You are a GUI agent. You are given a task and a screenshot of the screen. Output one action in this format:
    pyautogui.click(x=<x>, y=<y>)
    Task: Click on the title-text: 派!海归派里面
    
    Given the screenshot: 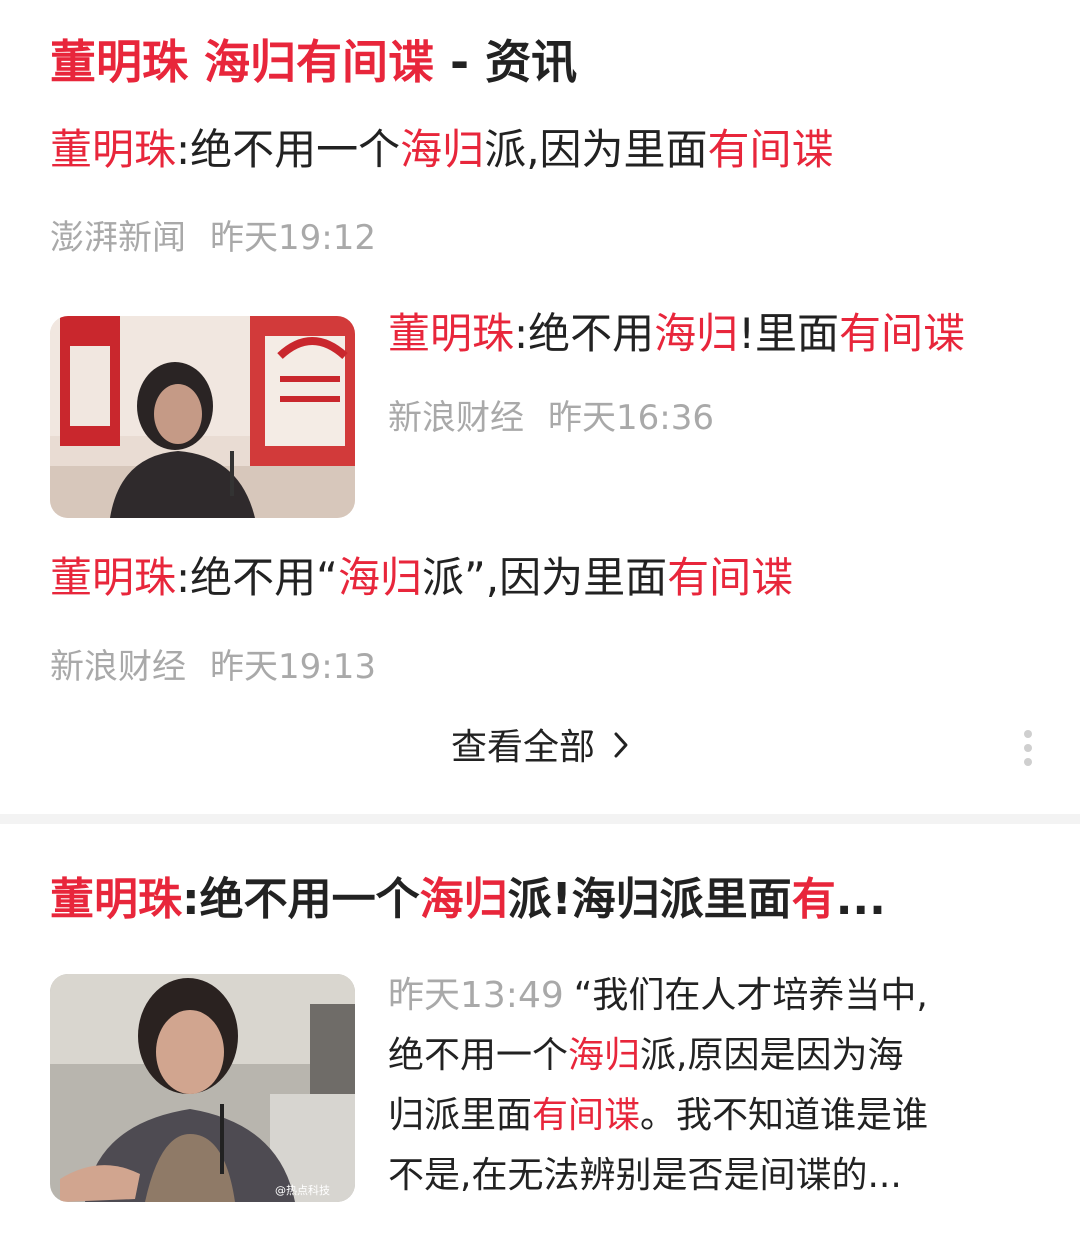 What is the action you would take?
    pyautogui.click(x=649, y=899)
    